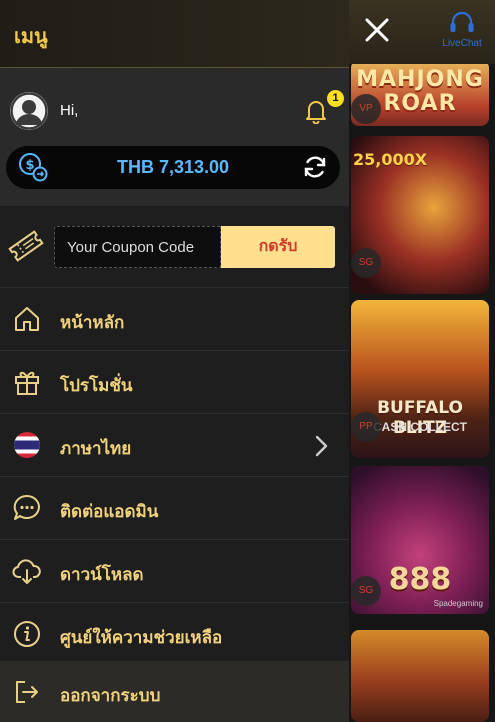 The height and width of the screenshot is (722, 495). Describe the element at coordinates (278, 247) in the screenshot. I see `redeem-coupon-button: กดรับ` at that location.